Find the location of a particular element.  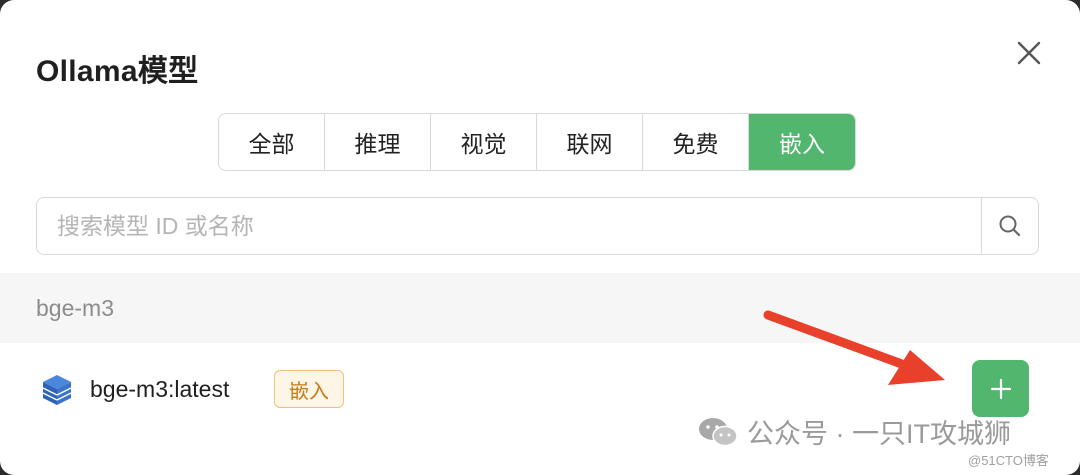

watermark: 公众号 · 一只IT攻城狮 is located at coordinates (854, 431).